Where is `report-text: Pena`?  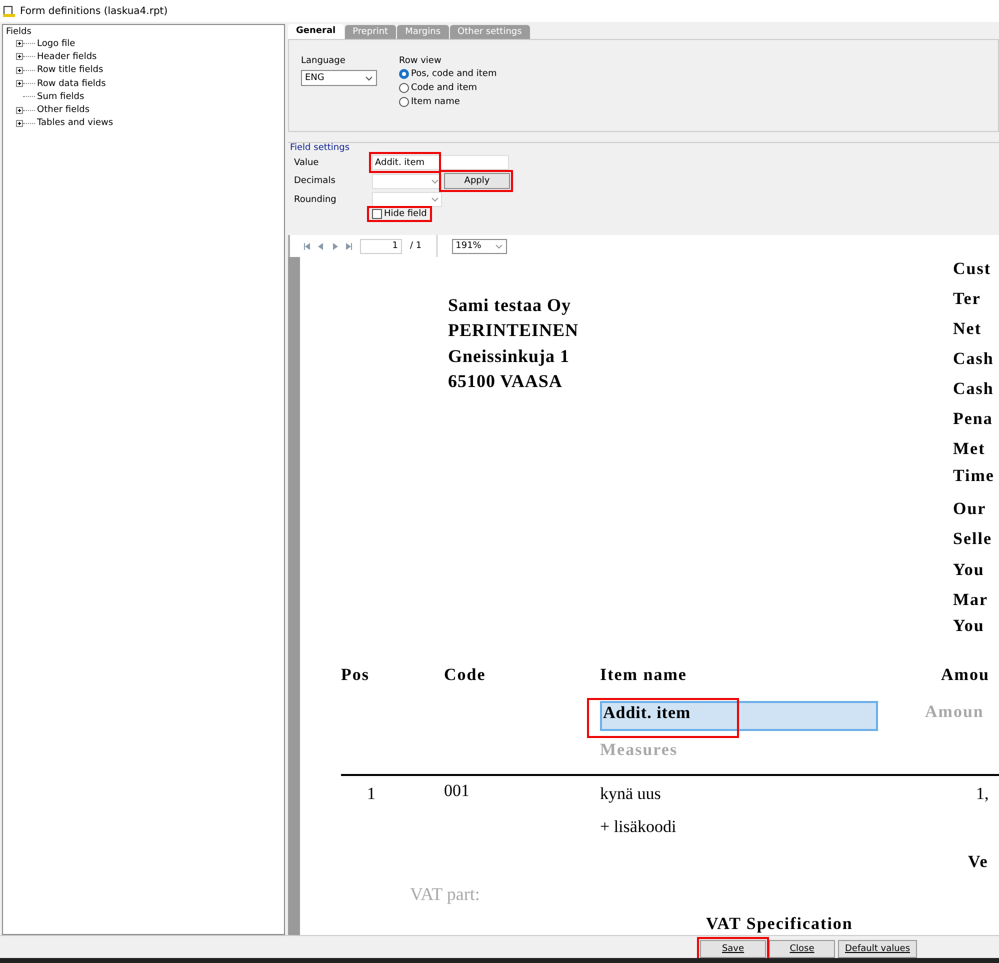
report-text: Pena is located at coordinates (973, 419).